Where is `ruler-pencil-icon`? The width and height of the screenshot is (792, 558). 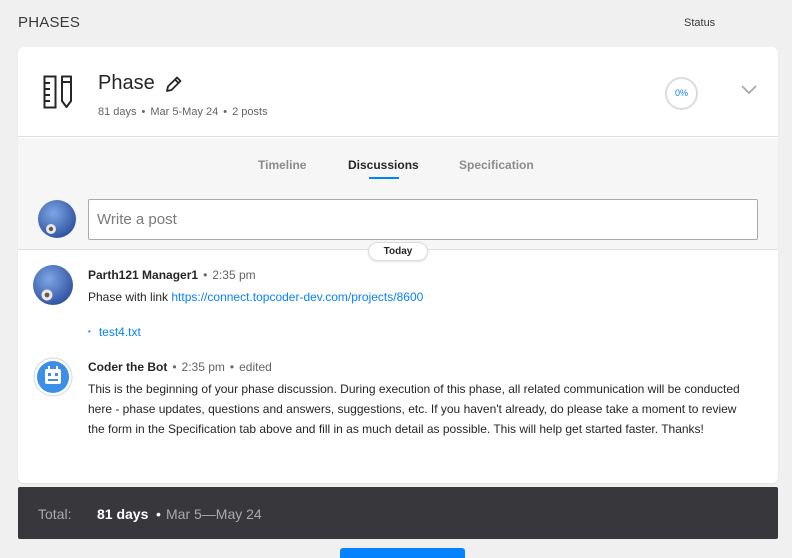
ruler-pencil-icon is located at coordinates (57, 92).